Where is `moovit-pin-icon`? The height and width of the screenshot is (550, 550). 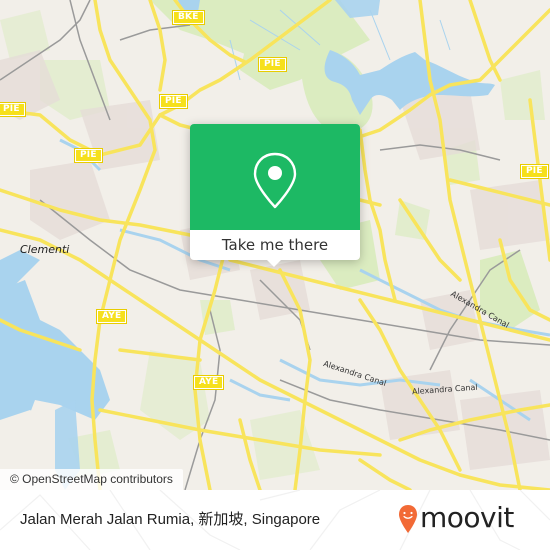
moovit-pin-icon is located at coordinates (408, 519).